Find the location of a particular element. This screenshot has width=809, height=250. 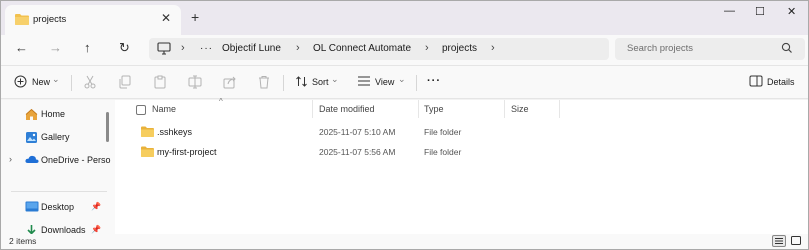

downloads-icon is located at coordinates (31, 229).